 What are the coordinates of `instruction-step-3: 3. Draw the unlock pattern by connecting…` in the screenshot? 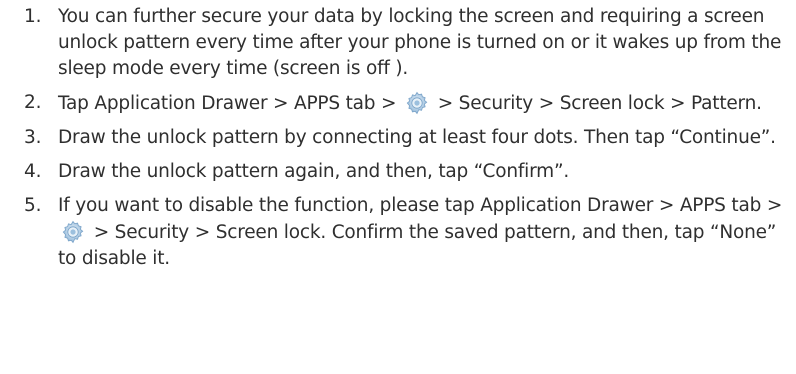 It's located at (398, 138).